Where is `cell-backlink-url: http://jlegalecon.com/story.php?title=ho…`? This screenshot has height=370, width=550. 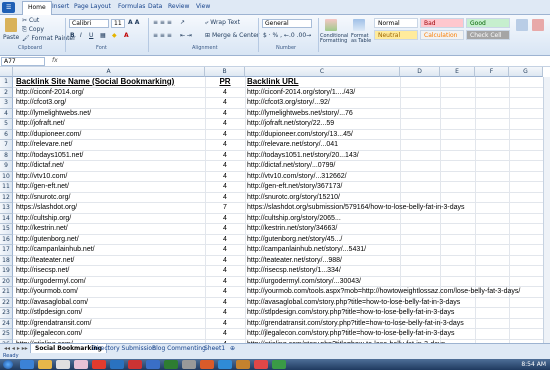
cell-backlink-url: http://jlegalecon.com/story.php?title=ho… is located at coordinates (394, 334).